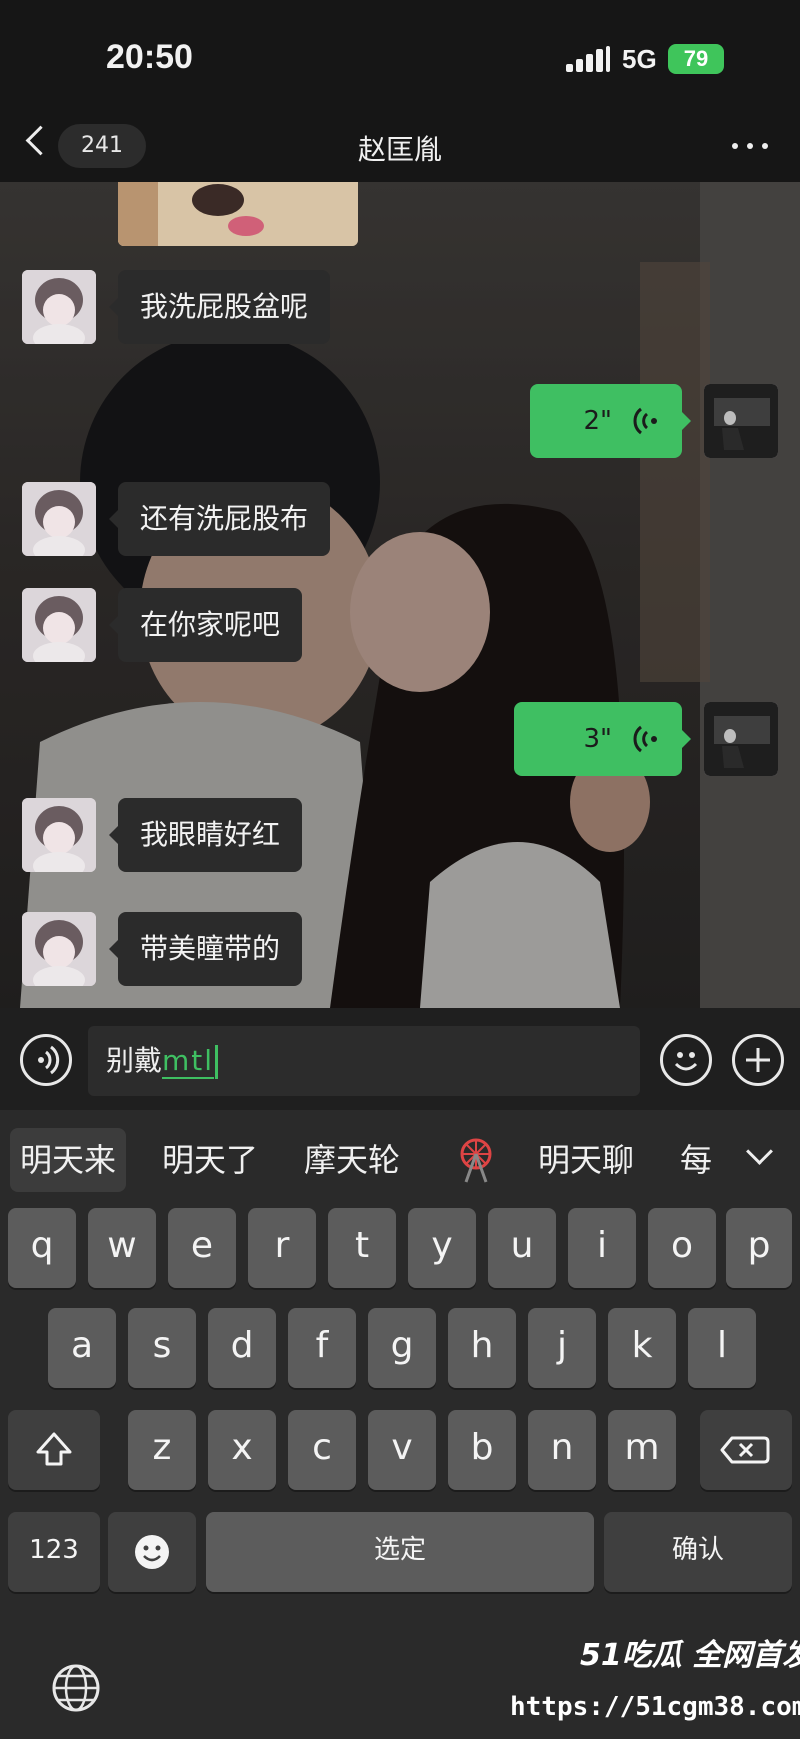 The image size is (800, 1739). Describe the element at coordinates (205, 949) in the screenshot. I see `message-bubble: 带美瞳带的` at that location.